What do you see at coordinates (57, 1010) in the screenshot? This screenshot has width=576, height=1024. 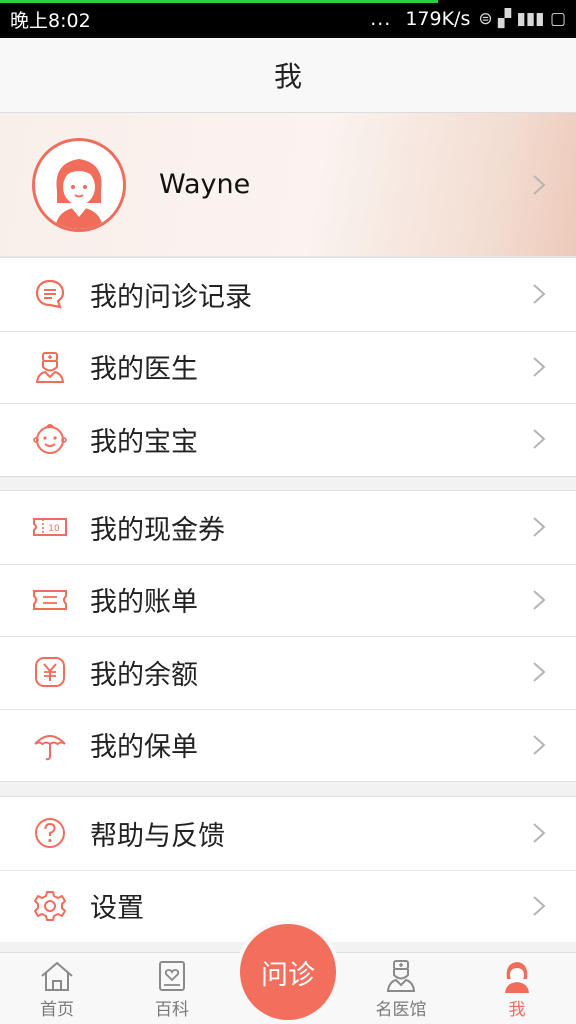 I see `tab-label: 首页` at bounding box center [57, 1010].